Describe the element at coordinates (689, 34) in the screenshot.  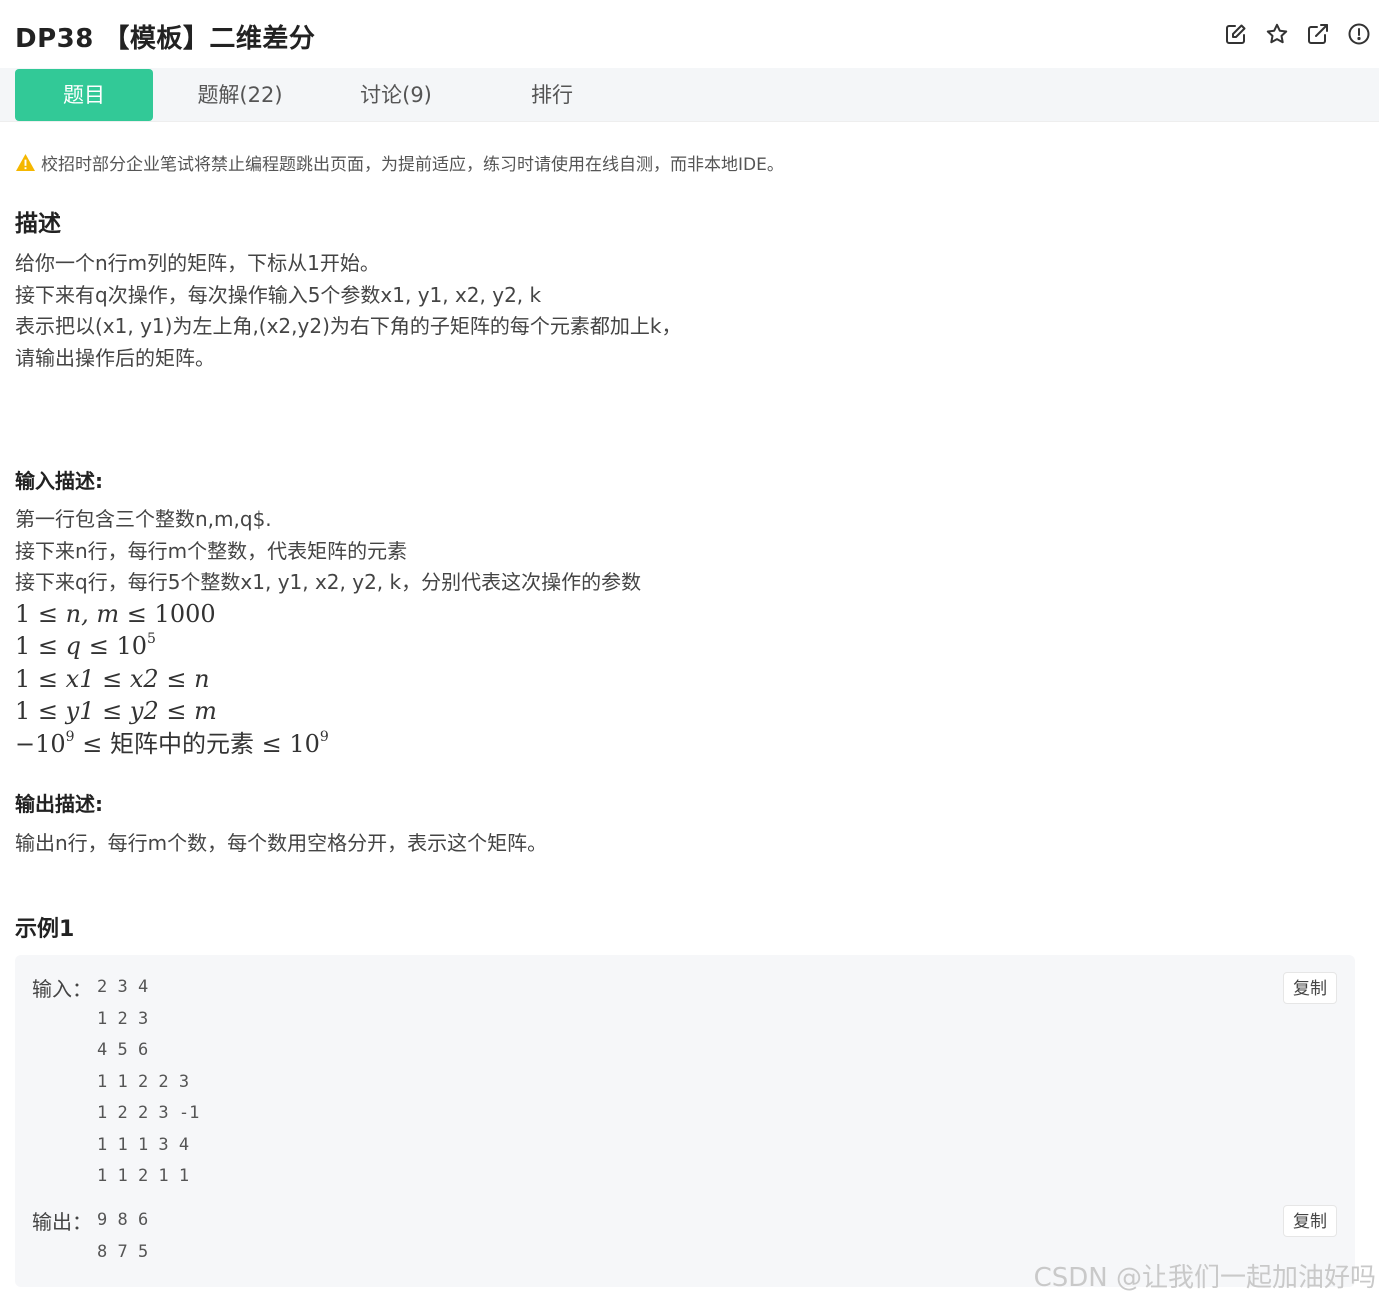
I see `problem-header: DP38 【模板】二维差分` at that location.